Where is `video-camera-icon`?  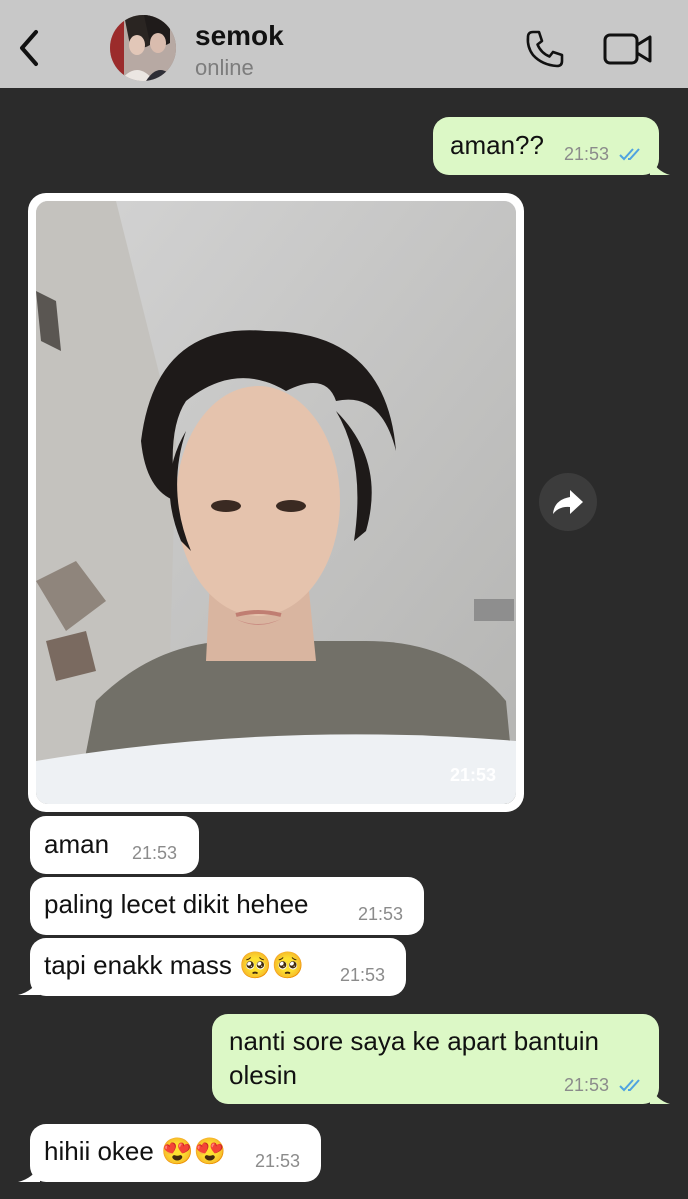
video-camera-icon is located at coordinates (627, 49).